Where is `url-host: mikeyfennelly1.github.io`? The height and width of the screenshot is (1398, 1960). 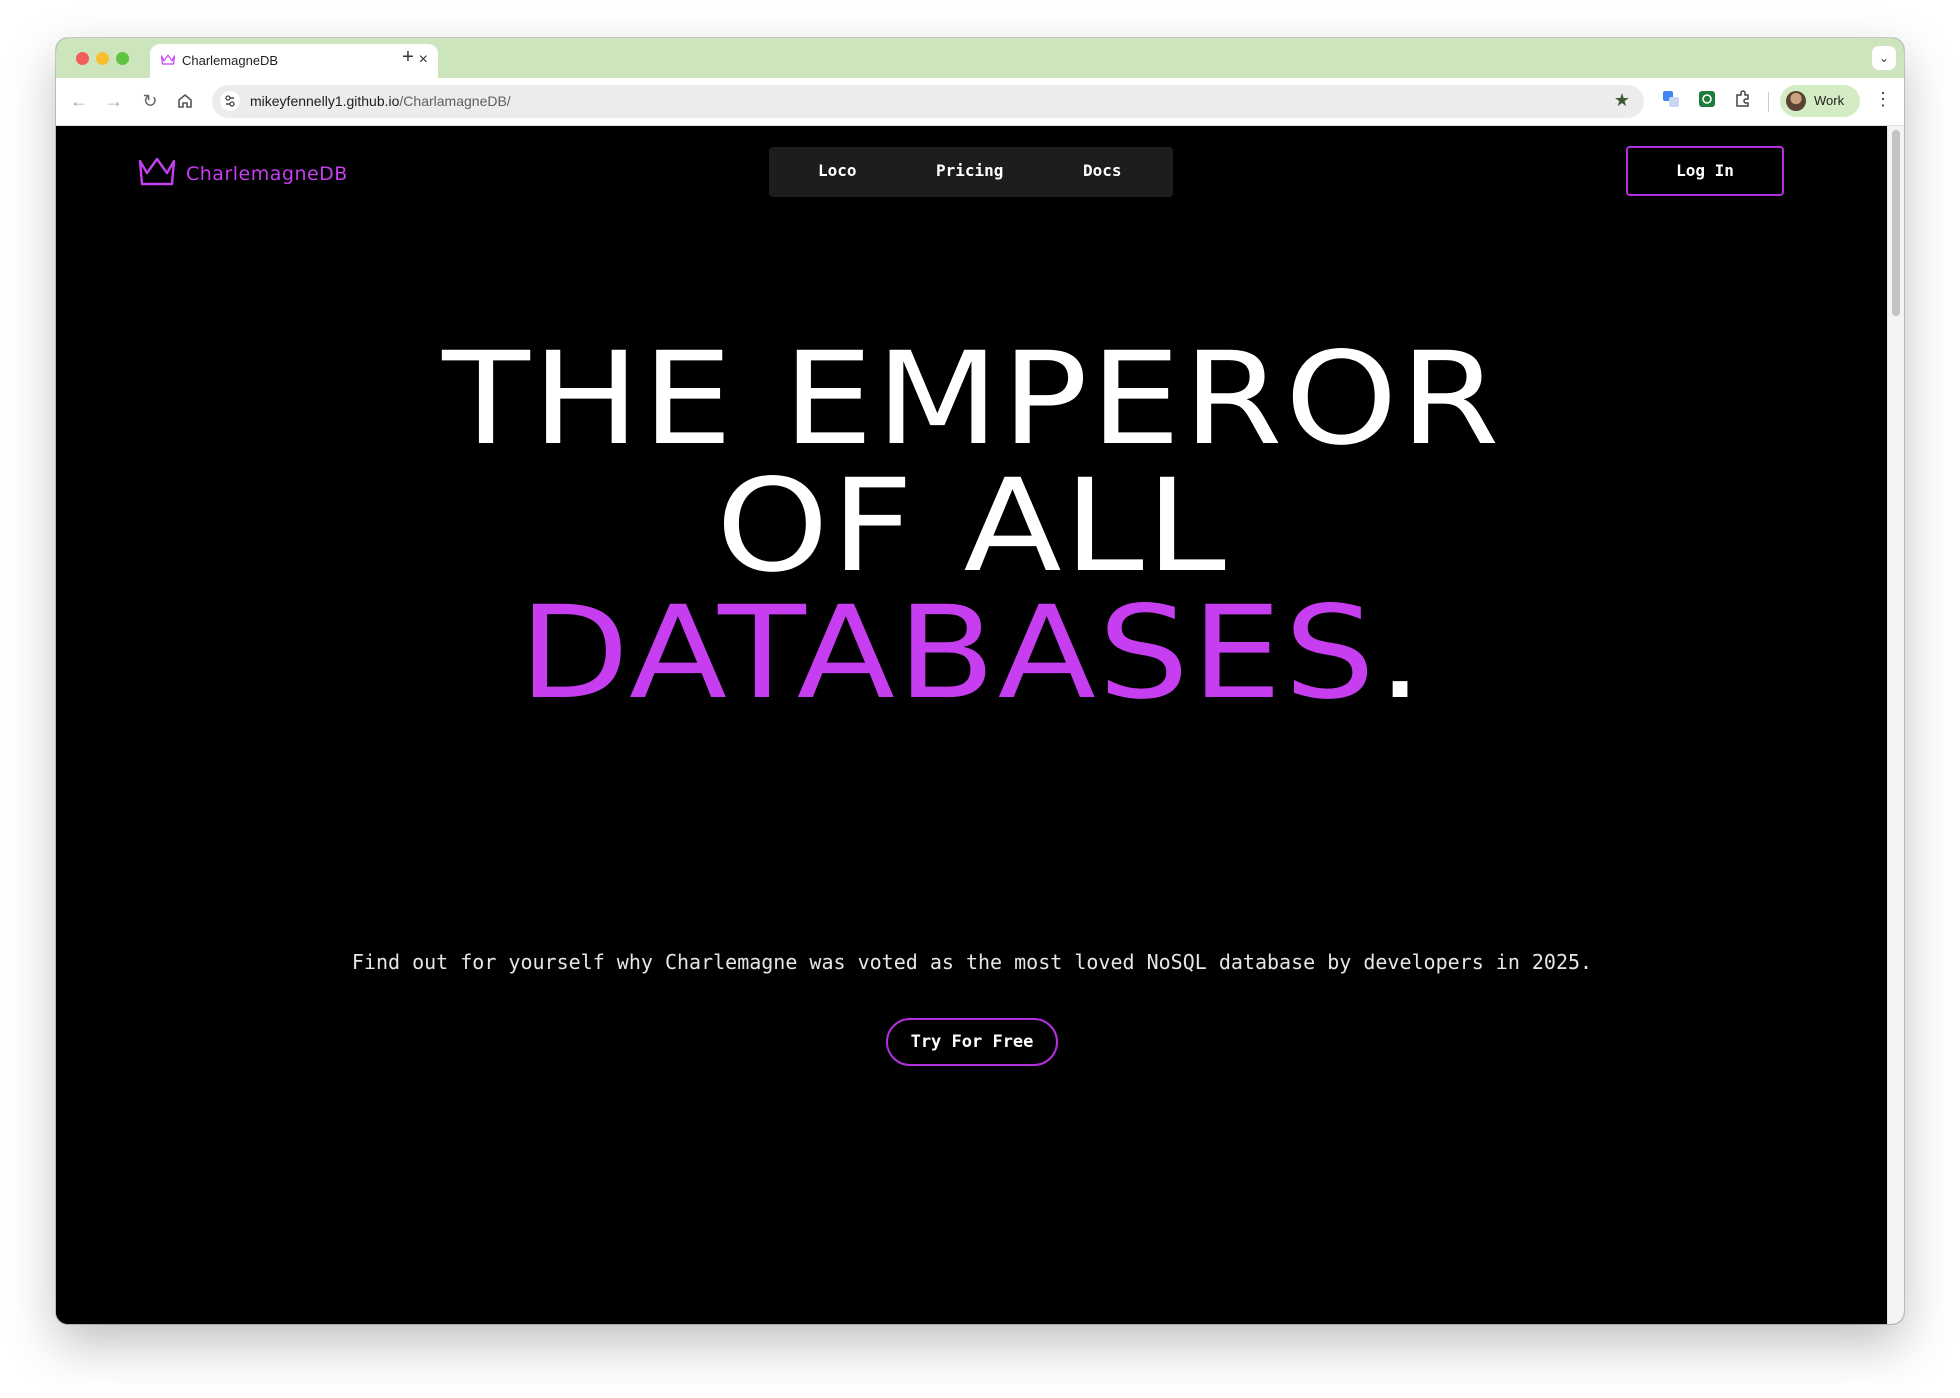 url-host: mikeyfennelly1.github.io is located at coordinates (325, 101).